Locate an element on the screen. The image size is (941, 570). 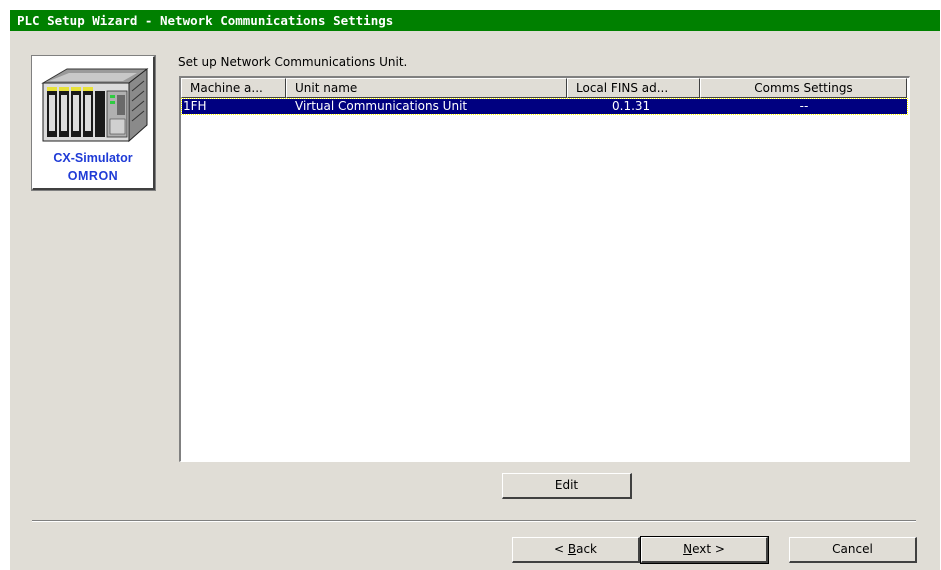
back-suffix: ack is located at coordinates (586, 549).